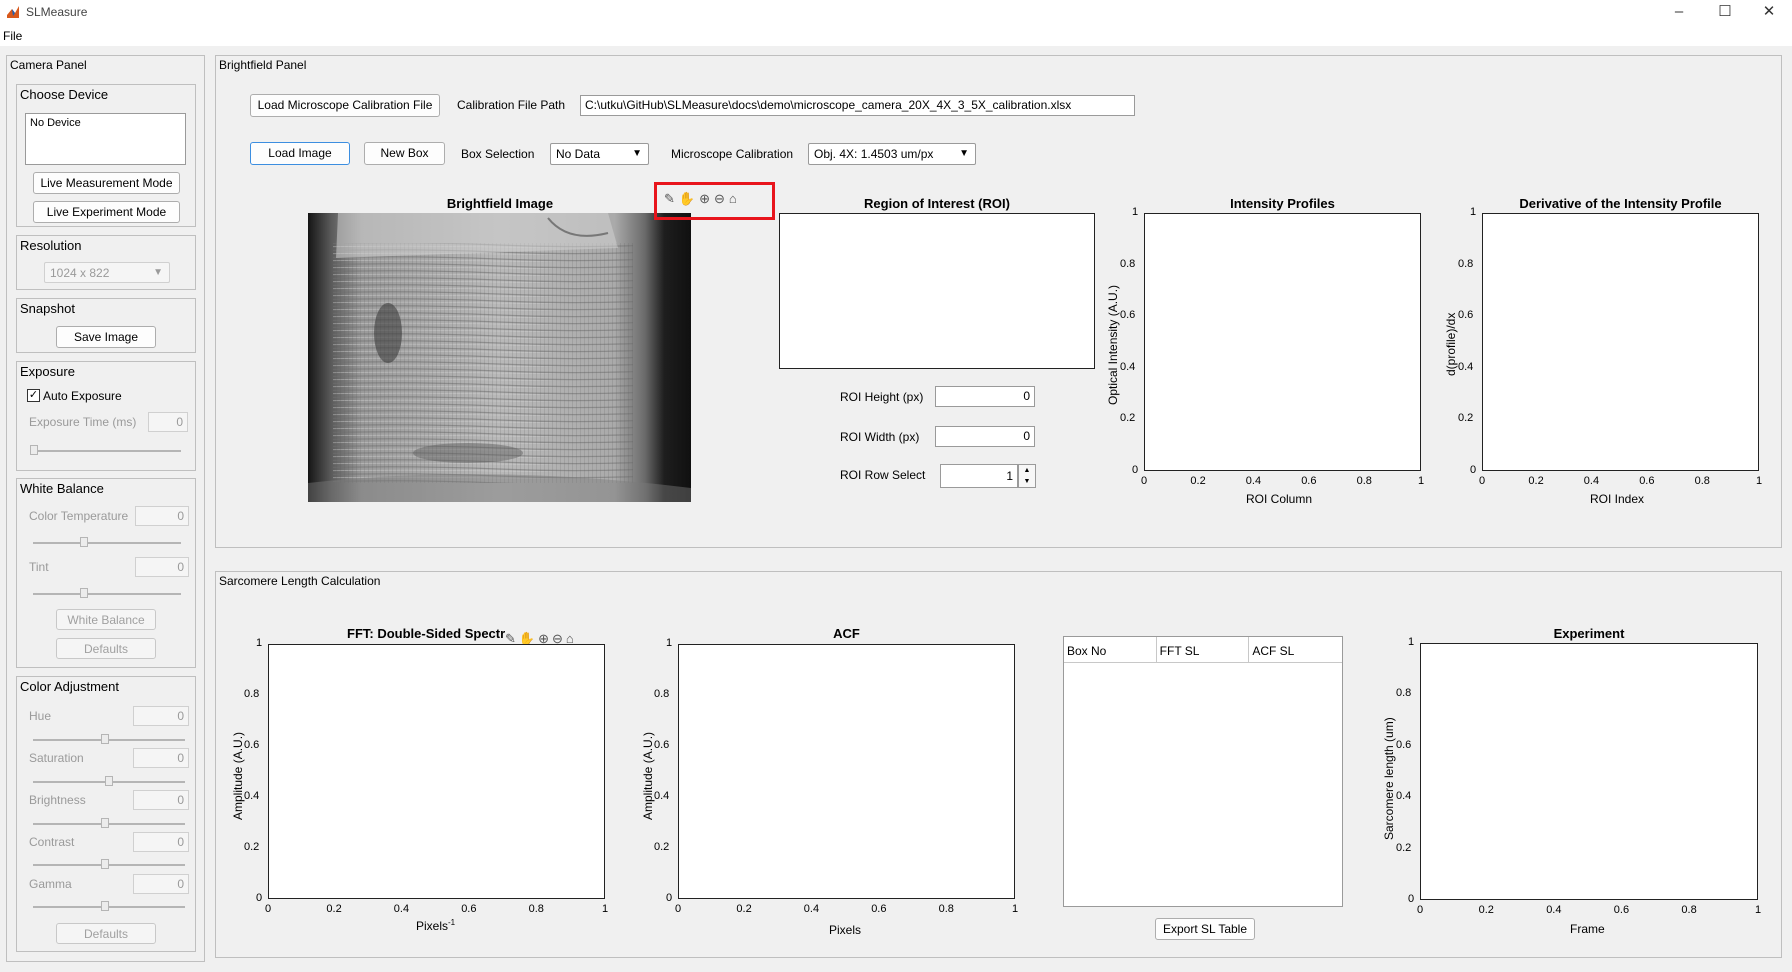 The height and width of the screenshot is (972, 1792). I want to click on brightness-slider, so click(109, 824).